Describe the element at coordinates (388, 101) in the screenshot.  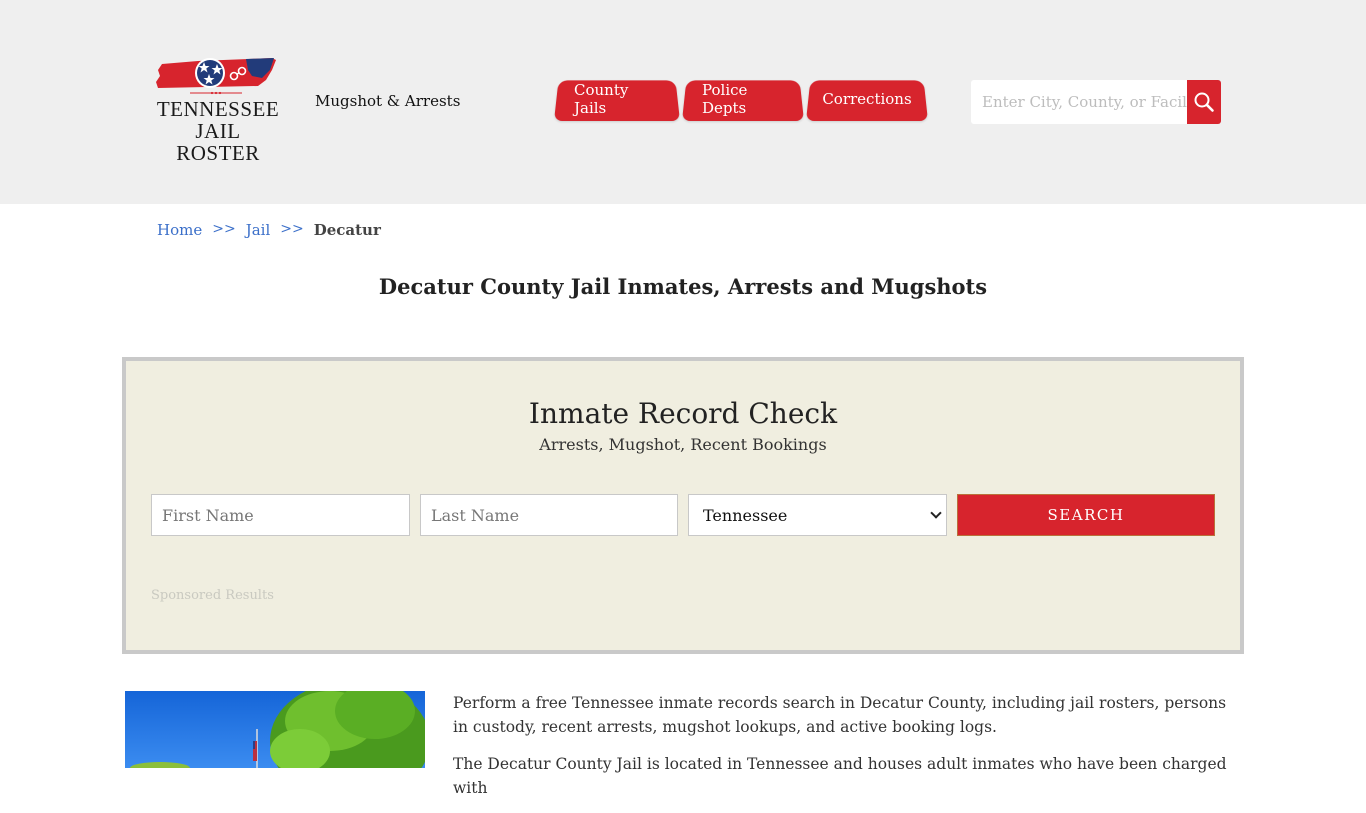
I see `site-tagline: Mugshot & Arrests` at that location.